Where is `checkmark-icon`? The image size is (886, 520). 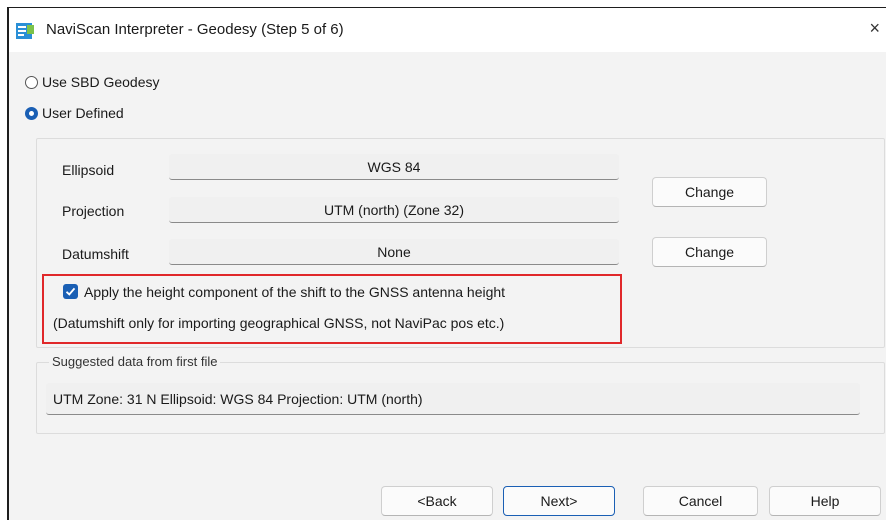
checkmark-icon is located at coordinates (70, 291).